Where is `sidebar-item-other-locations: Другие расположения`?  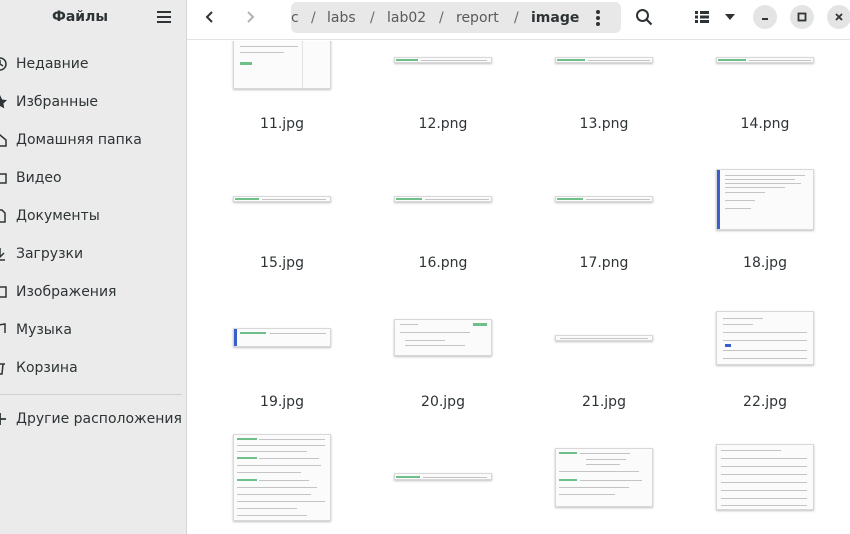 sidebar-item-other-locations: Другие расположения is located at coordinates (93, 419).